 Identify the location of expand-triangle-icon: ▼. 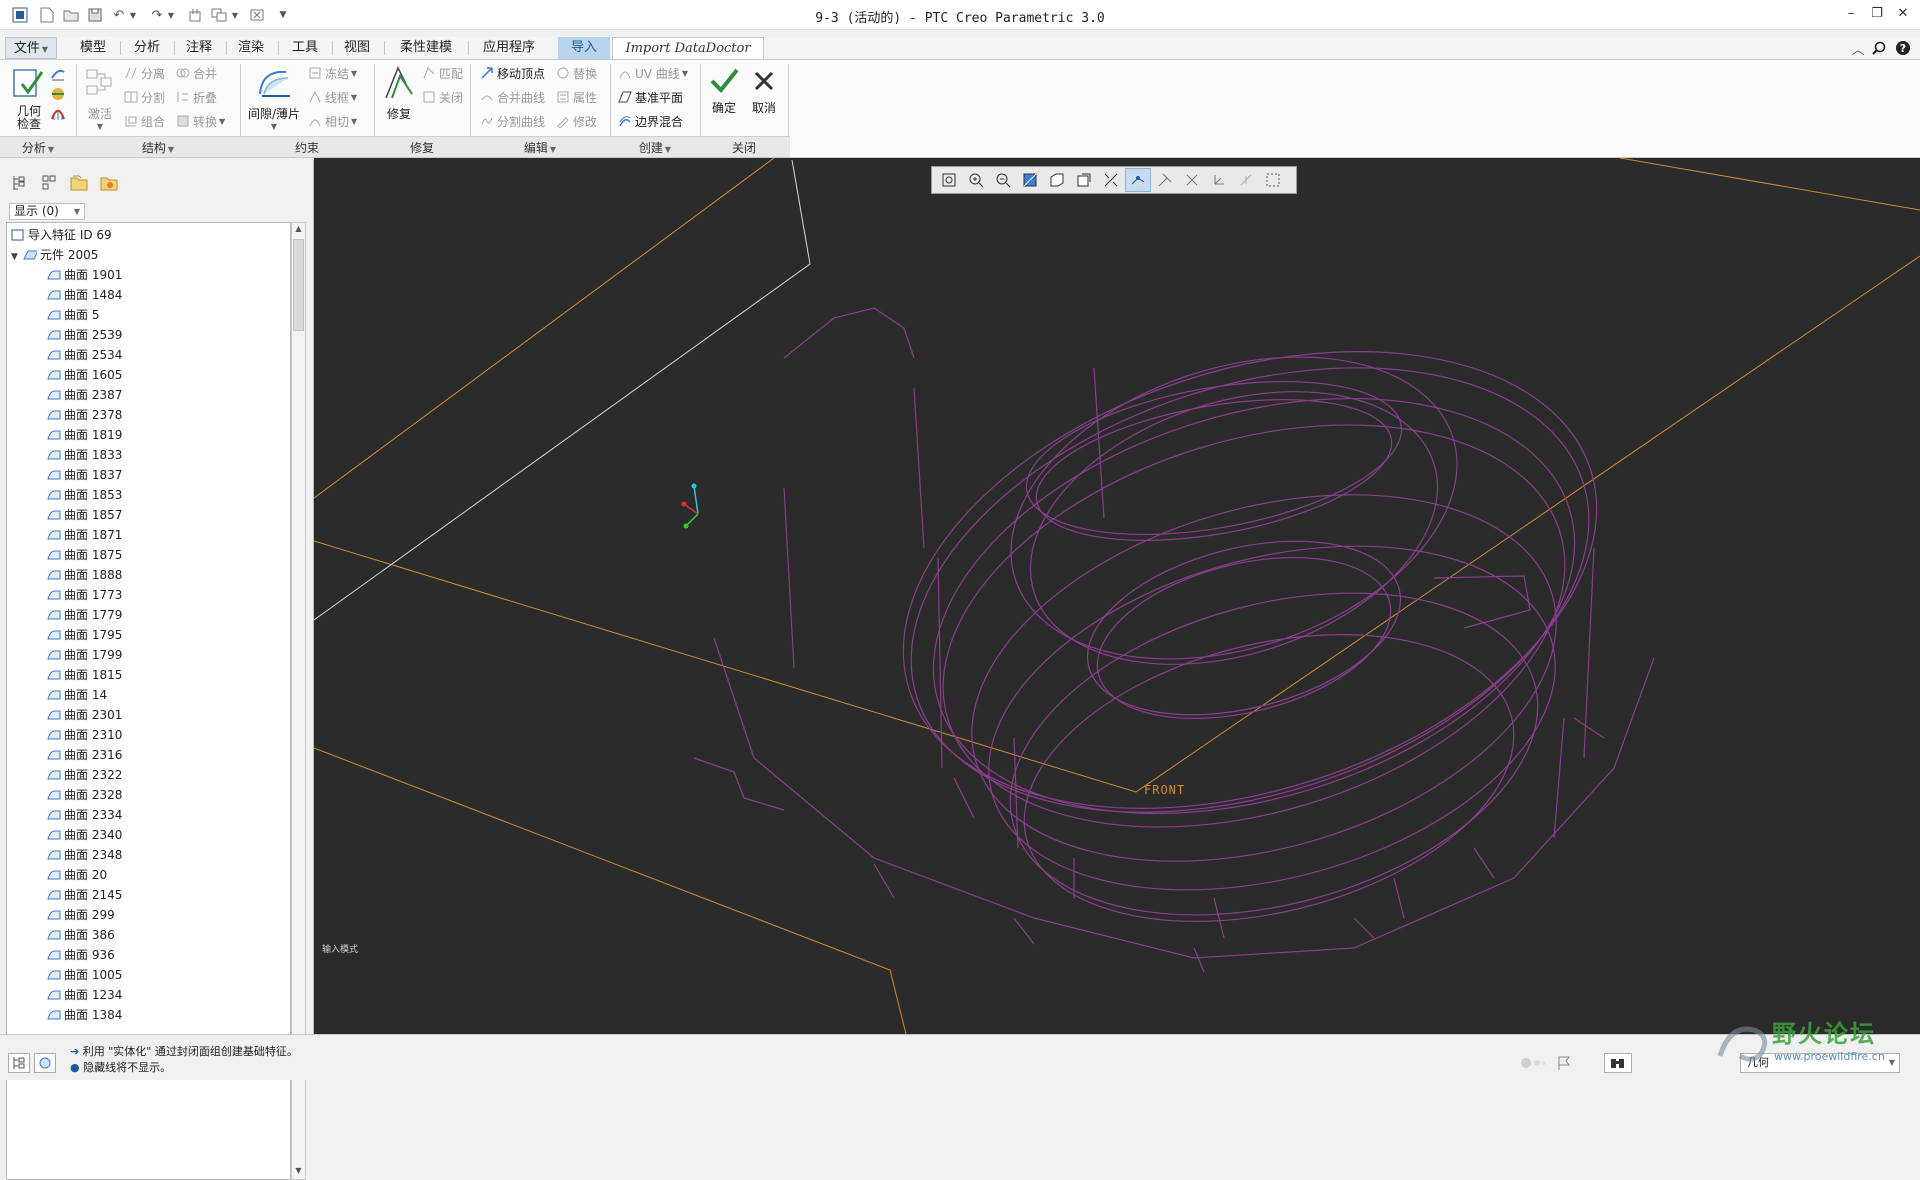
(17, 257).